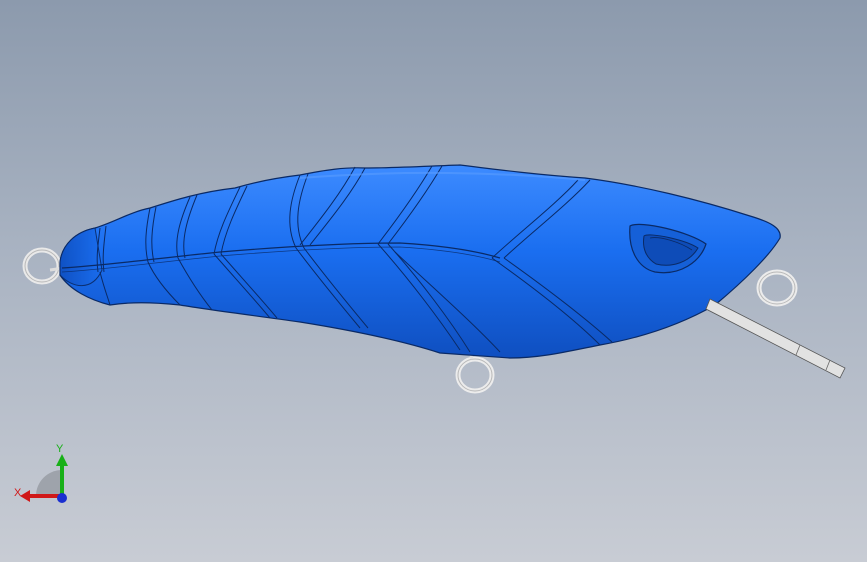 This screenshot has width=867, height=562. What do you see at coordinates (777, 288) in the screenshot?
I see `front-split-ring` at bounding box center [777, 288].